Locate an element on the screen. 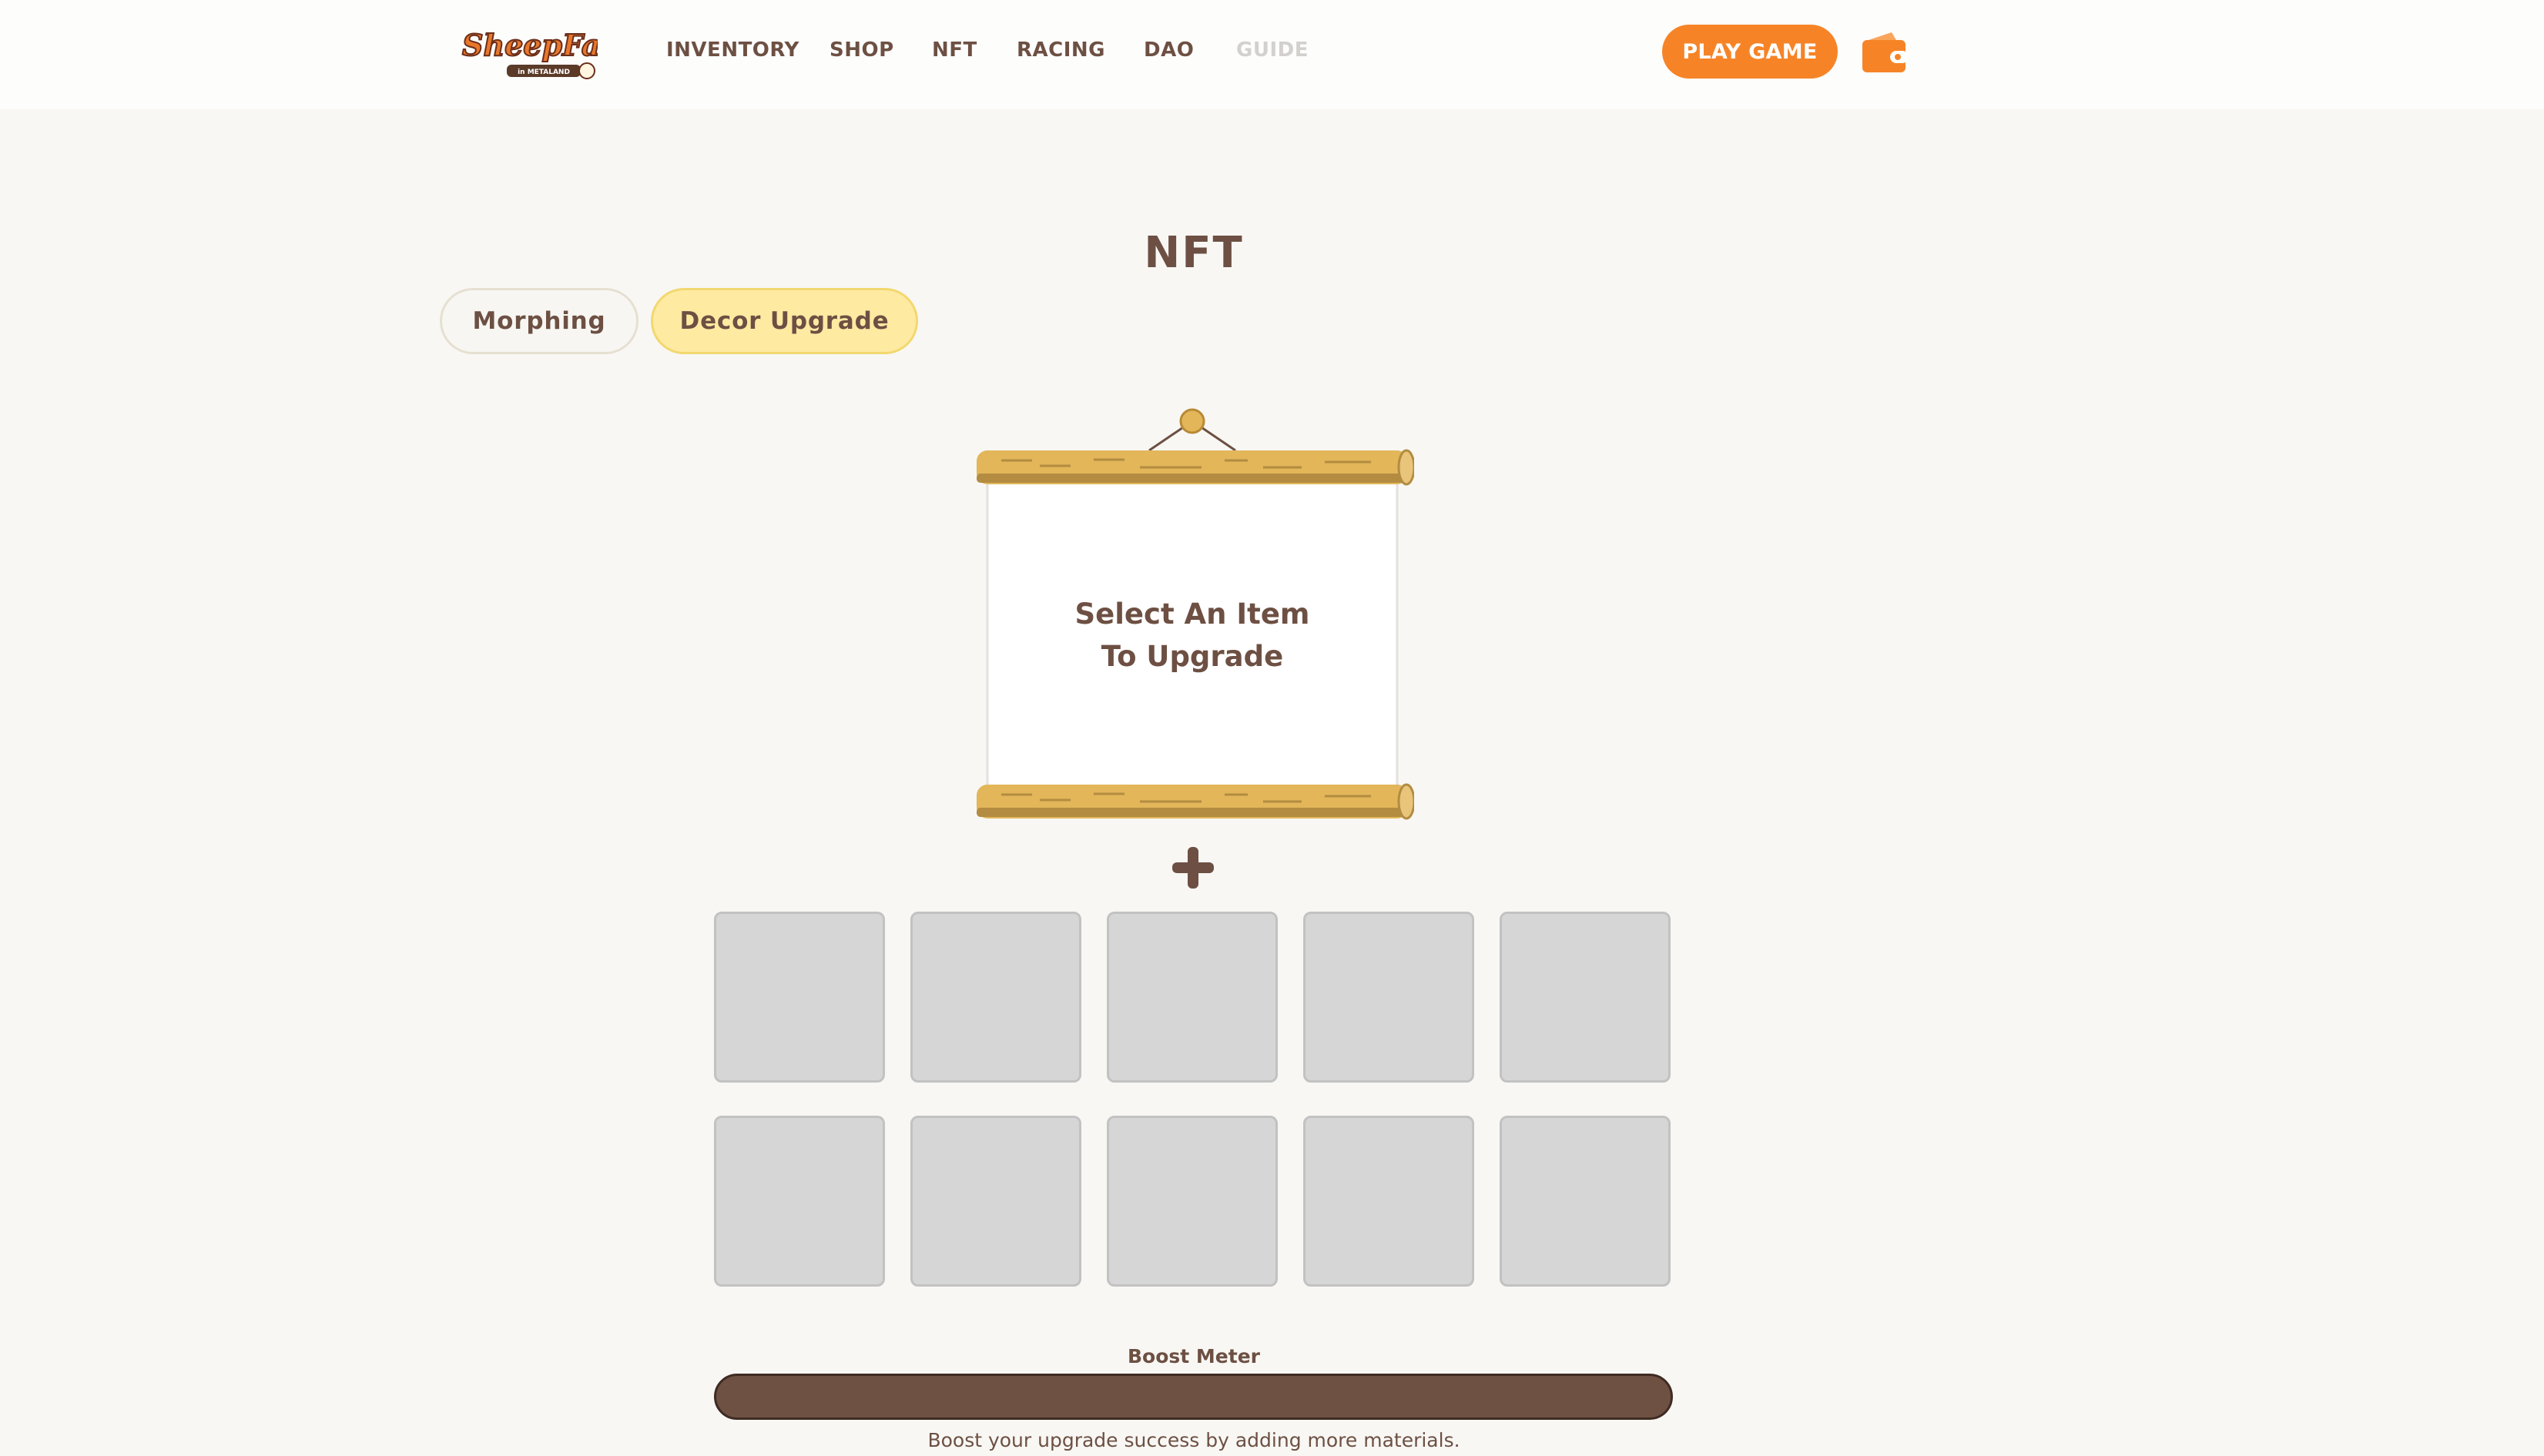  scroll-top-rod is located at coordinates (1195, 467).